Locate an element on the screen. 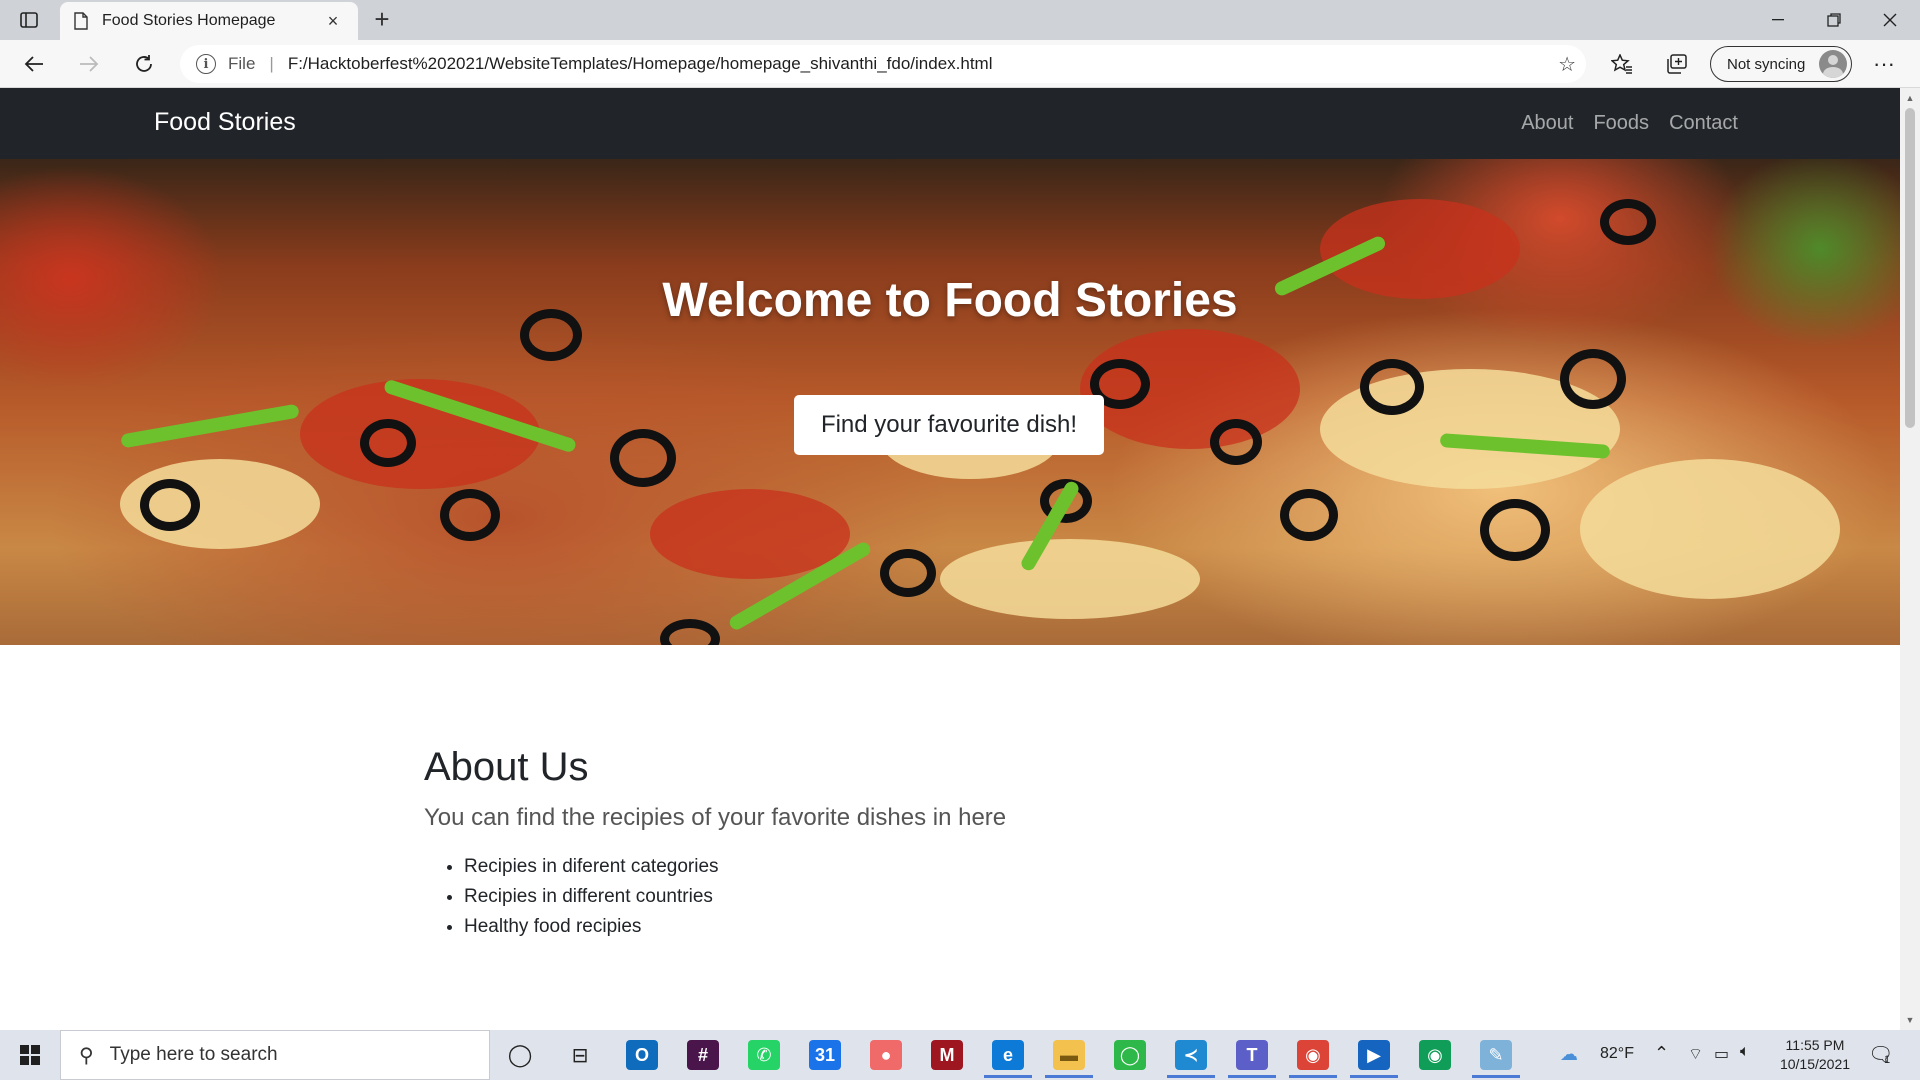 The width and height of the screenshot is (1920, 1080). notepad-icon: ✎ is located at coordinates (1496, 1059).